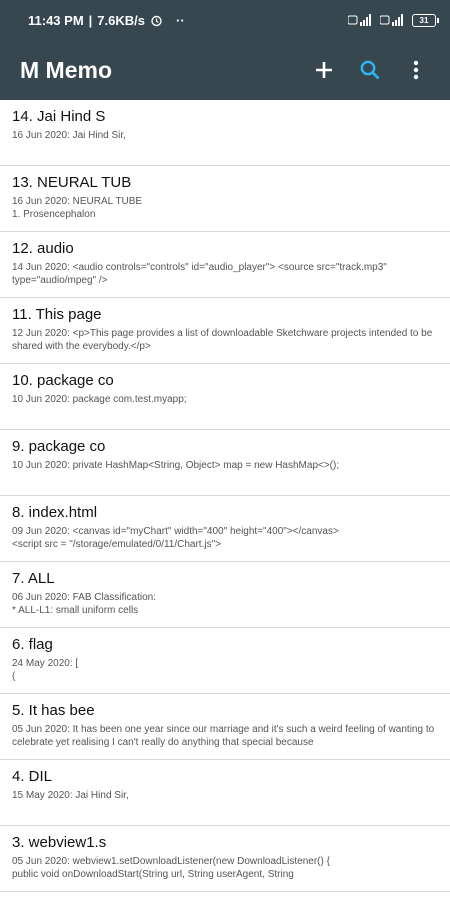 The height and width of the screenshot is (900, 450). Describe the element at coordinates (225, 133) in the screenshot. I see `note-list-item: 14. Jai Hind S 16 Jun 2020: Jai Hind Sir,` at that location.